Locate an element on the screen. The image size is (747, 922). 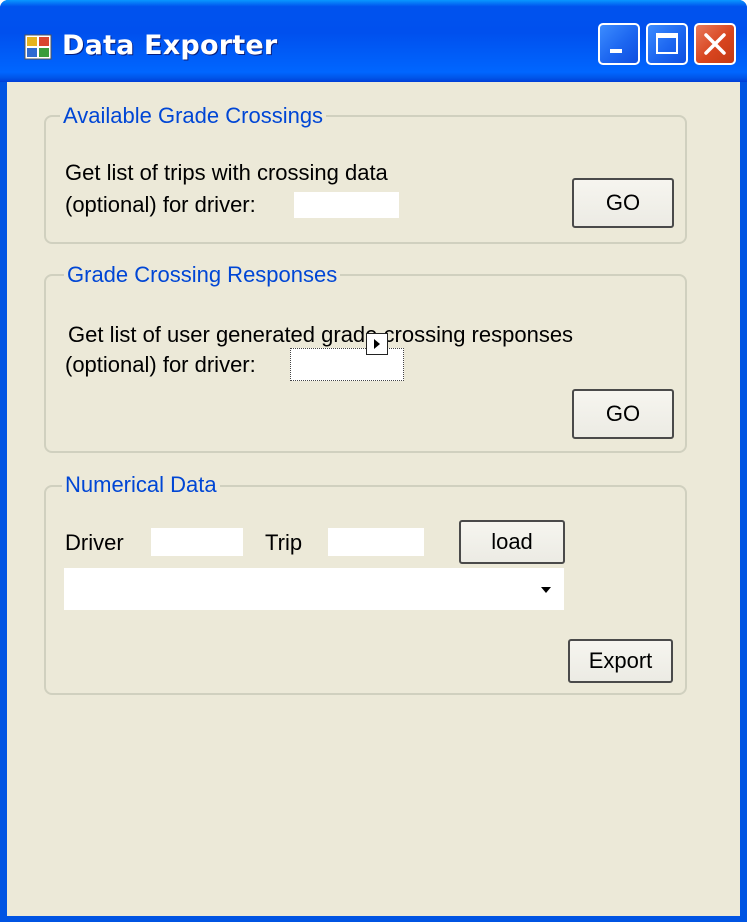
numerical-driver-input is located at coordinates (197, 542).